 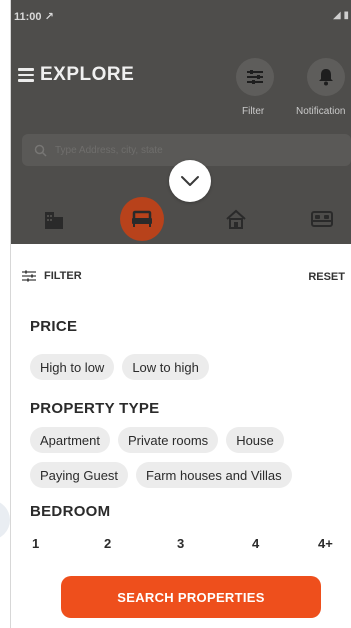 I want to click on property-farm-houses-chip: Farm houses and Villas, so click(x=214, y=475).